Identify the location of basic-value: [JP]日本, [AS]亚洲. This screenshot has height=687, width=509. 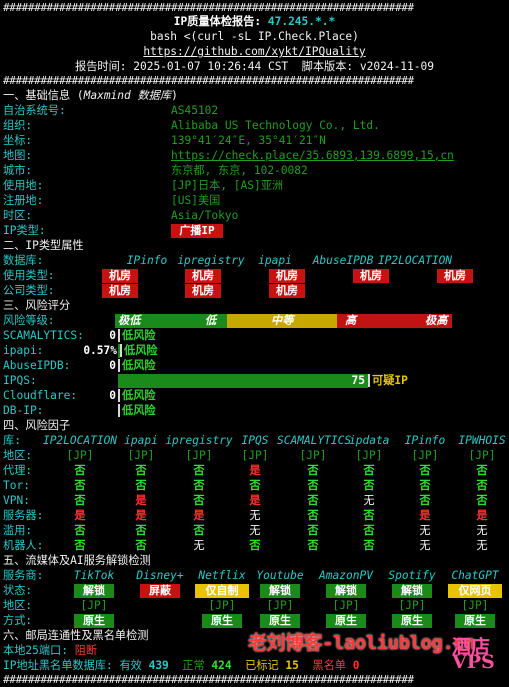
(227, 185).